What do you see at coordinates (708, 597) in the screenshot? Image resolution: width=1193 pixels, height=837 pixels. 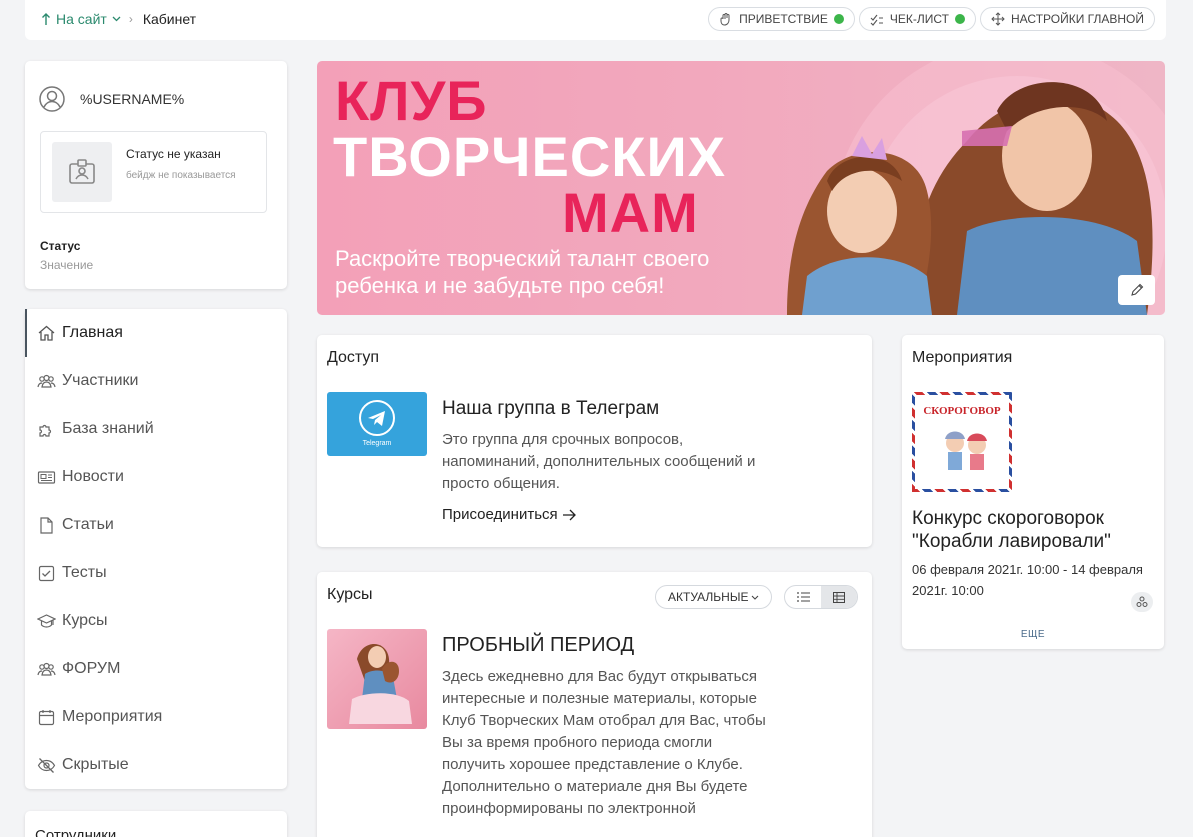 I see `filter-label: АКТУАЛЬНЫЕ` at bounding box center [708, 597].